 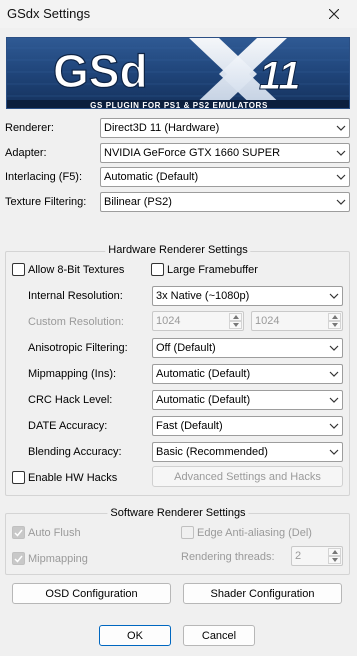 I want to click on close-icon, so click(x=334, y=14).